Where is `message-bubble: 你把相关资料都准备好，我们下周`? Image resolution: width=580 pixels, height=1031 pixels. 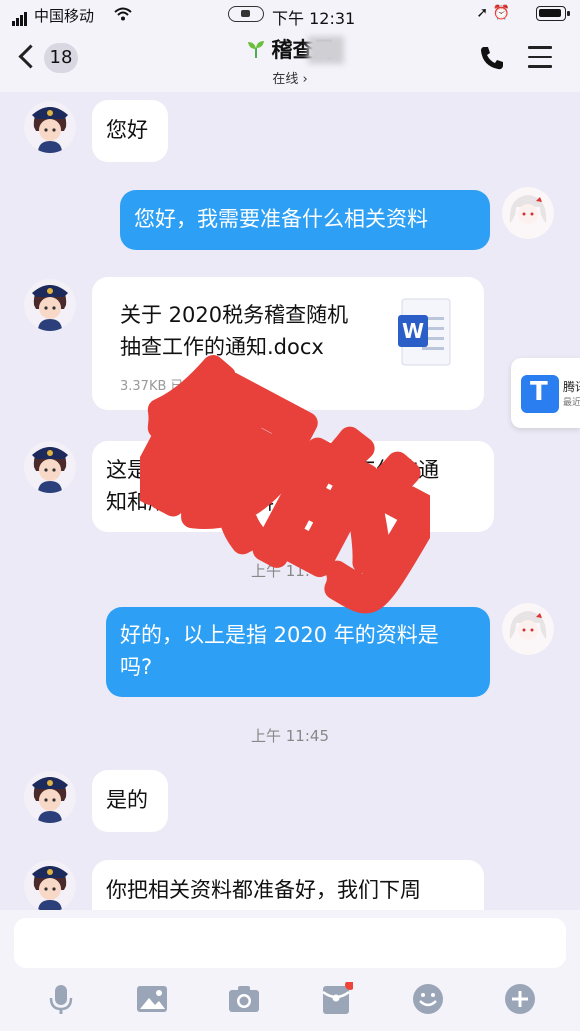 message-bubble: 你把相关资料都准备好，我们下周 is located at coordinates (288, 885).